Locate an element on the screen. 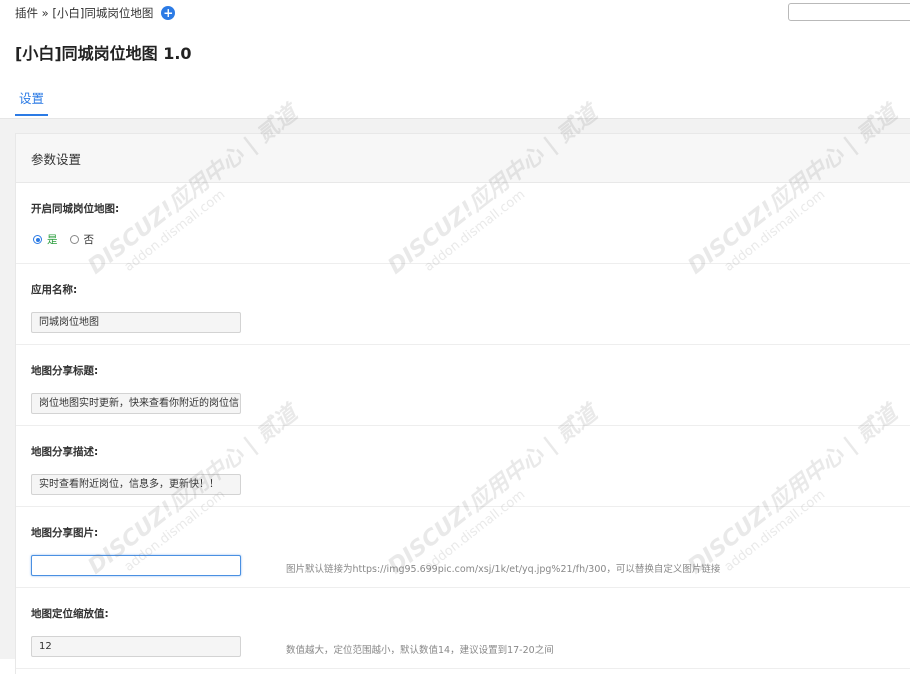  enable-radio-group: 是 否 is located at coordinates (63, 239).